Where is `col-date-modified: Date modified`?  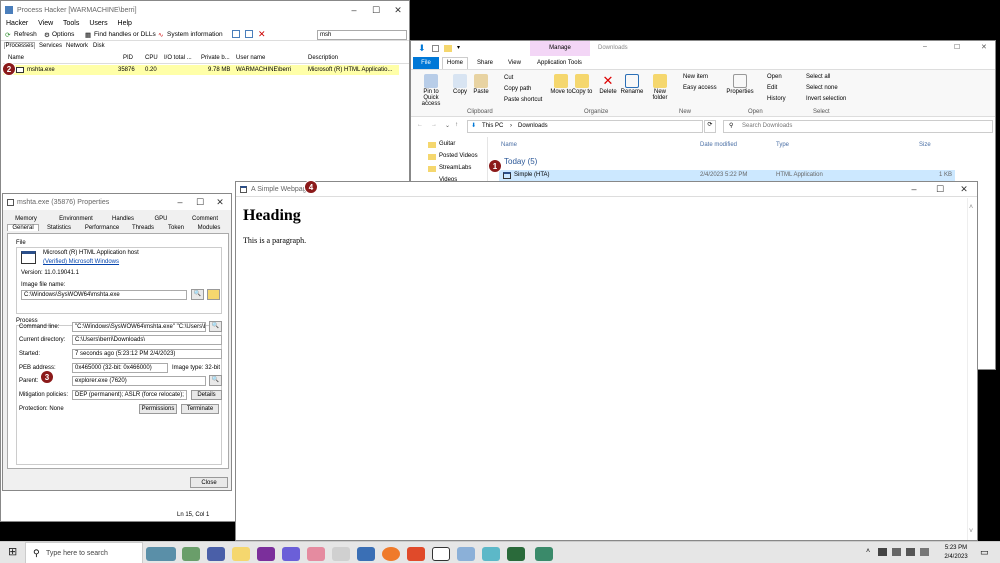
col-date-modified: Date modified is located at coordinates (718, 145).